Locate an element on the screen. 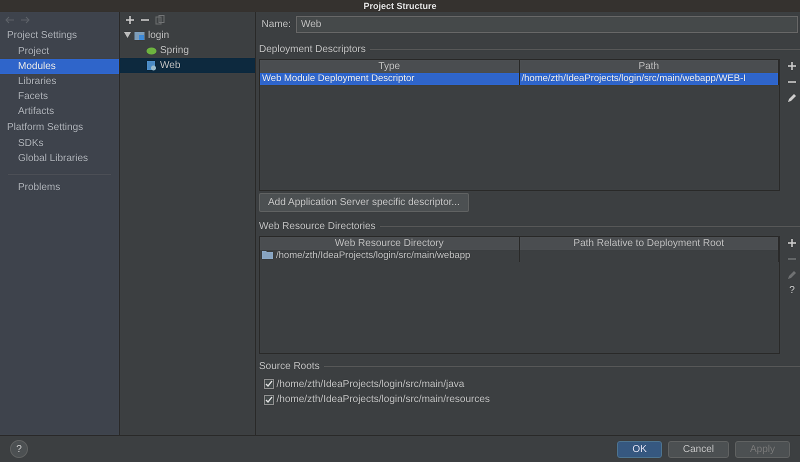 The image size is (800, 462). field-label: Name: is located at coordinates (276, 24).